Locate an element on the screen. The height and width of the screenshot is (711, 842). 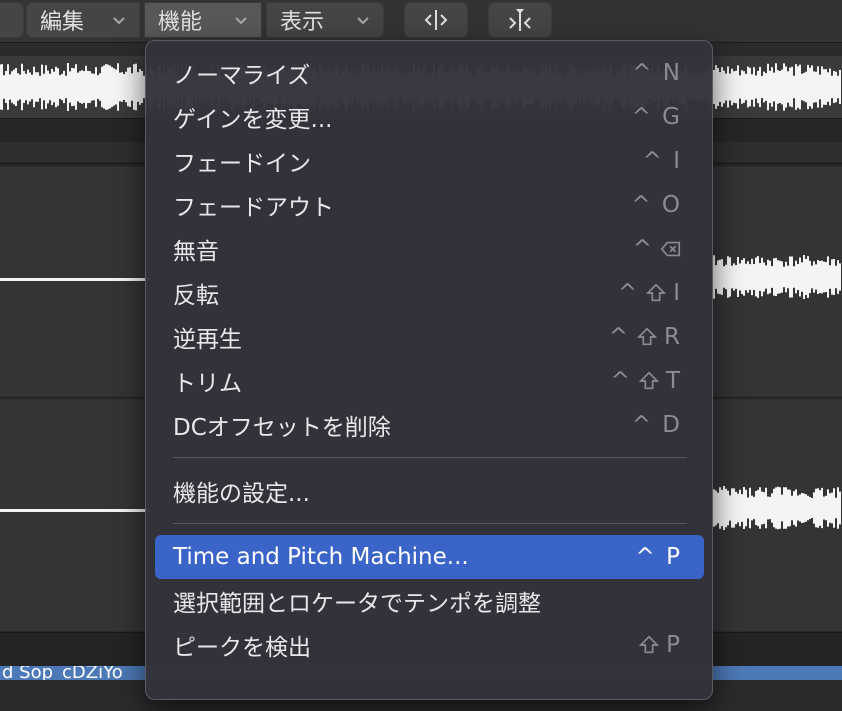
menu-item-time-and-pitch-machine: Time and Pitch Machine... ^ P is located at coordinates (429, 557).